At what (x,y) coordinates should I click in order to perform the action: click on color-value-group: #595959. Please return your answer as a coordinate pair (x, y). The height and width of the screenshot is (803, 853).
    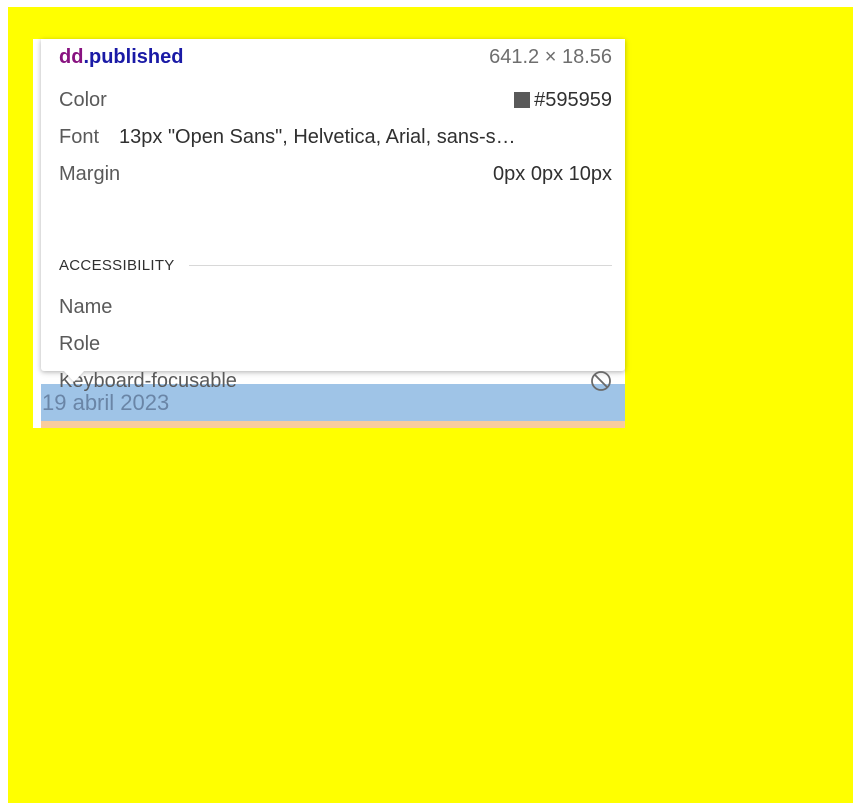
    Looking at the image, I should click on (563, 100).